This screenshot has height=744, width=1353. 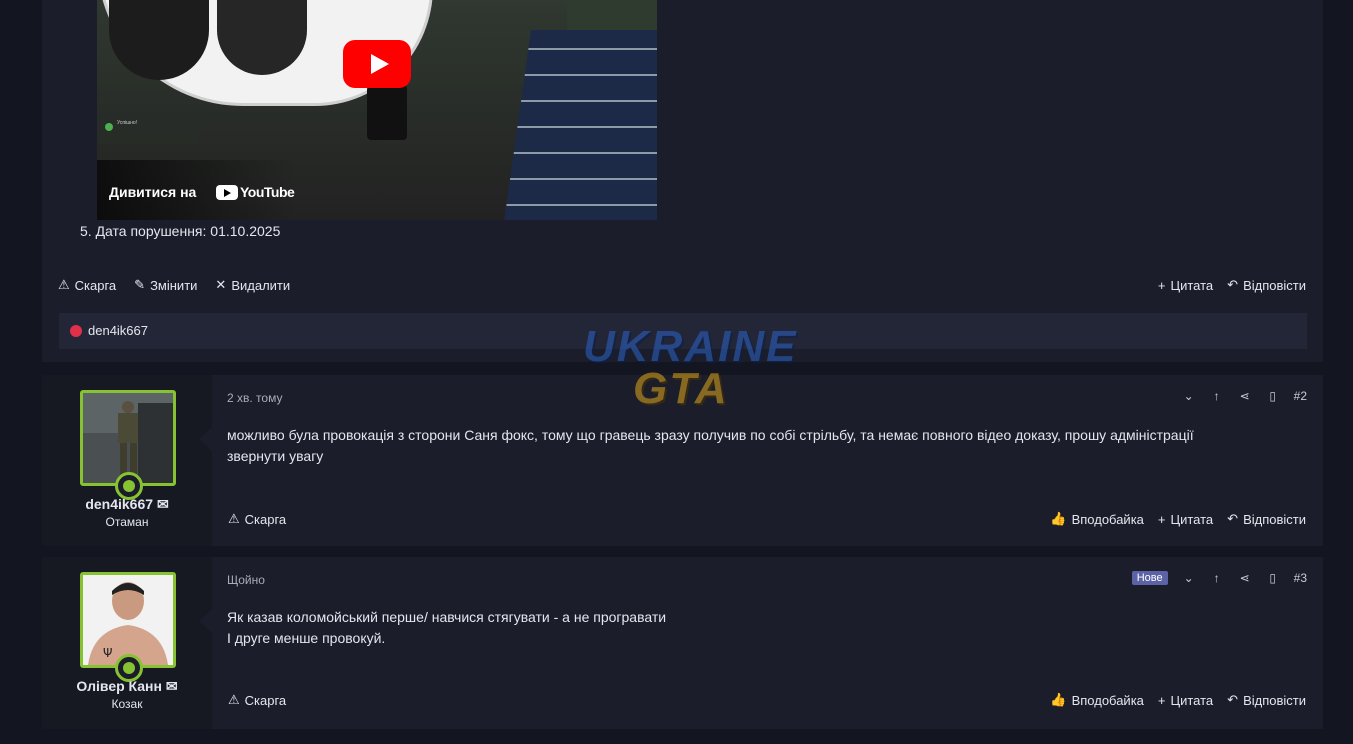 What do you see at coordinates (107, 653) in the screenshot?
I see `svg-text: Ψ` at bounding box center [107, 653].